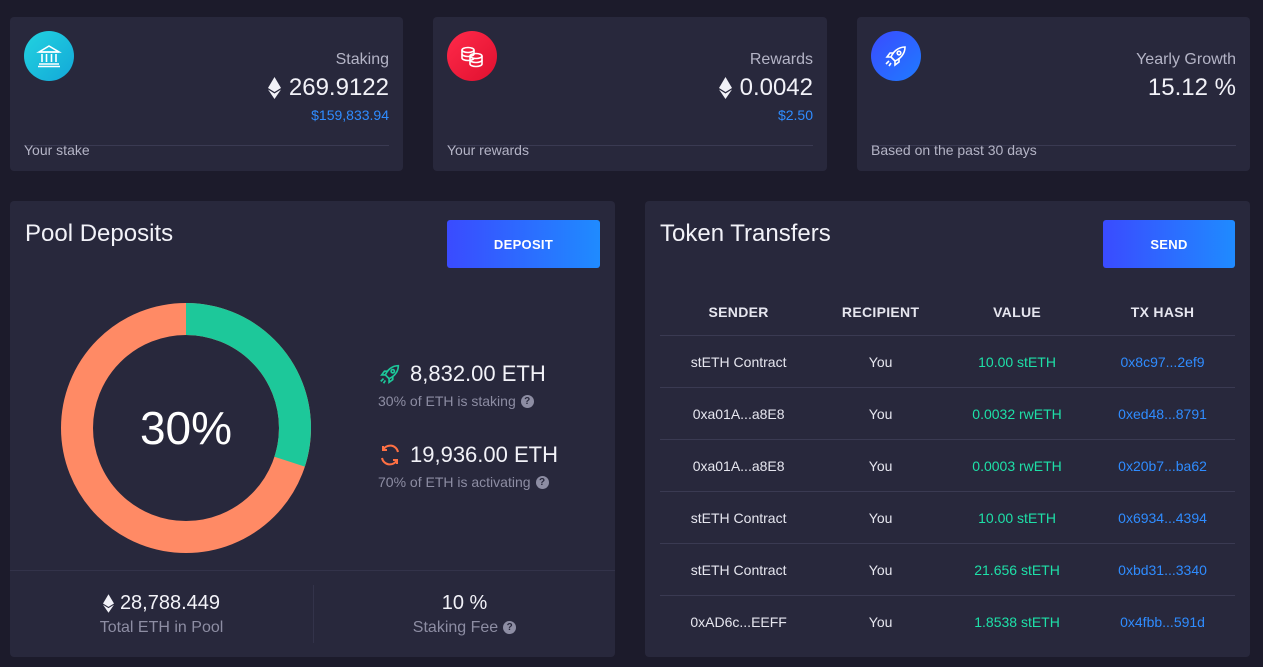  I want to click on table-header-row: SENDER RECIPIENT VALUE TX HASH, so click(947, 312).